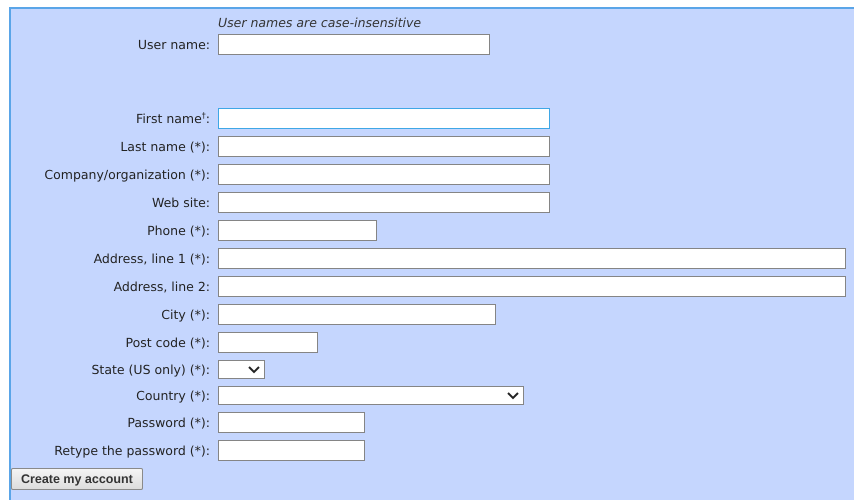 The width and height of the screenshot is (854, 500). I want to click on field-label: User name:, so click(173, 44).